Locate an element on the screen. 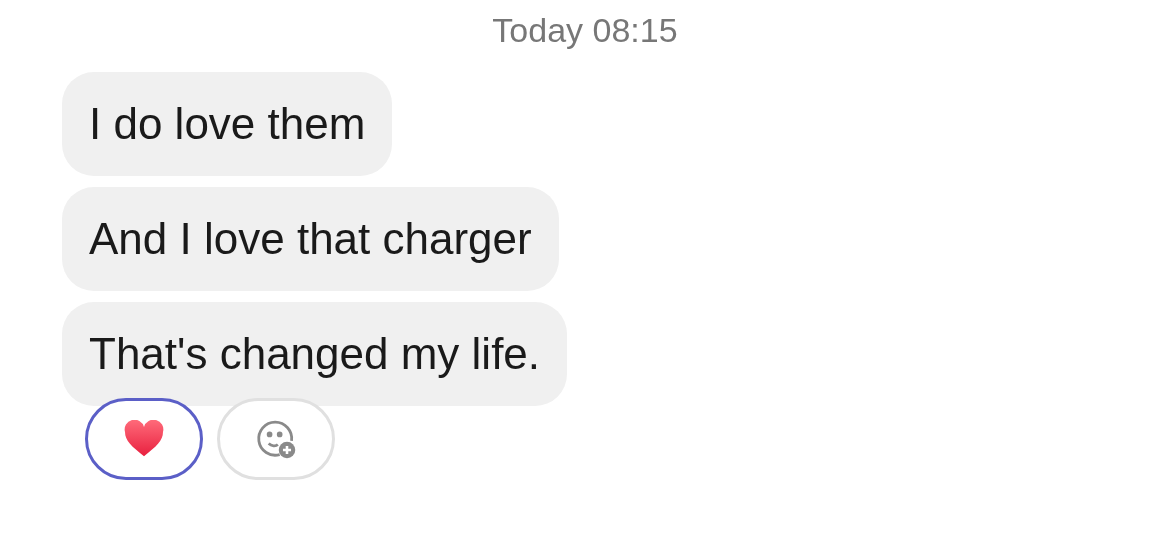 The height and width of the screenshot is (542, 1170). message-bubble: That's changed my life. is located at coordinates (315, 354).